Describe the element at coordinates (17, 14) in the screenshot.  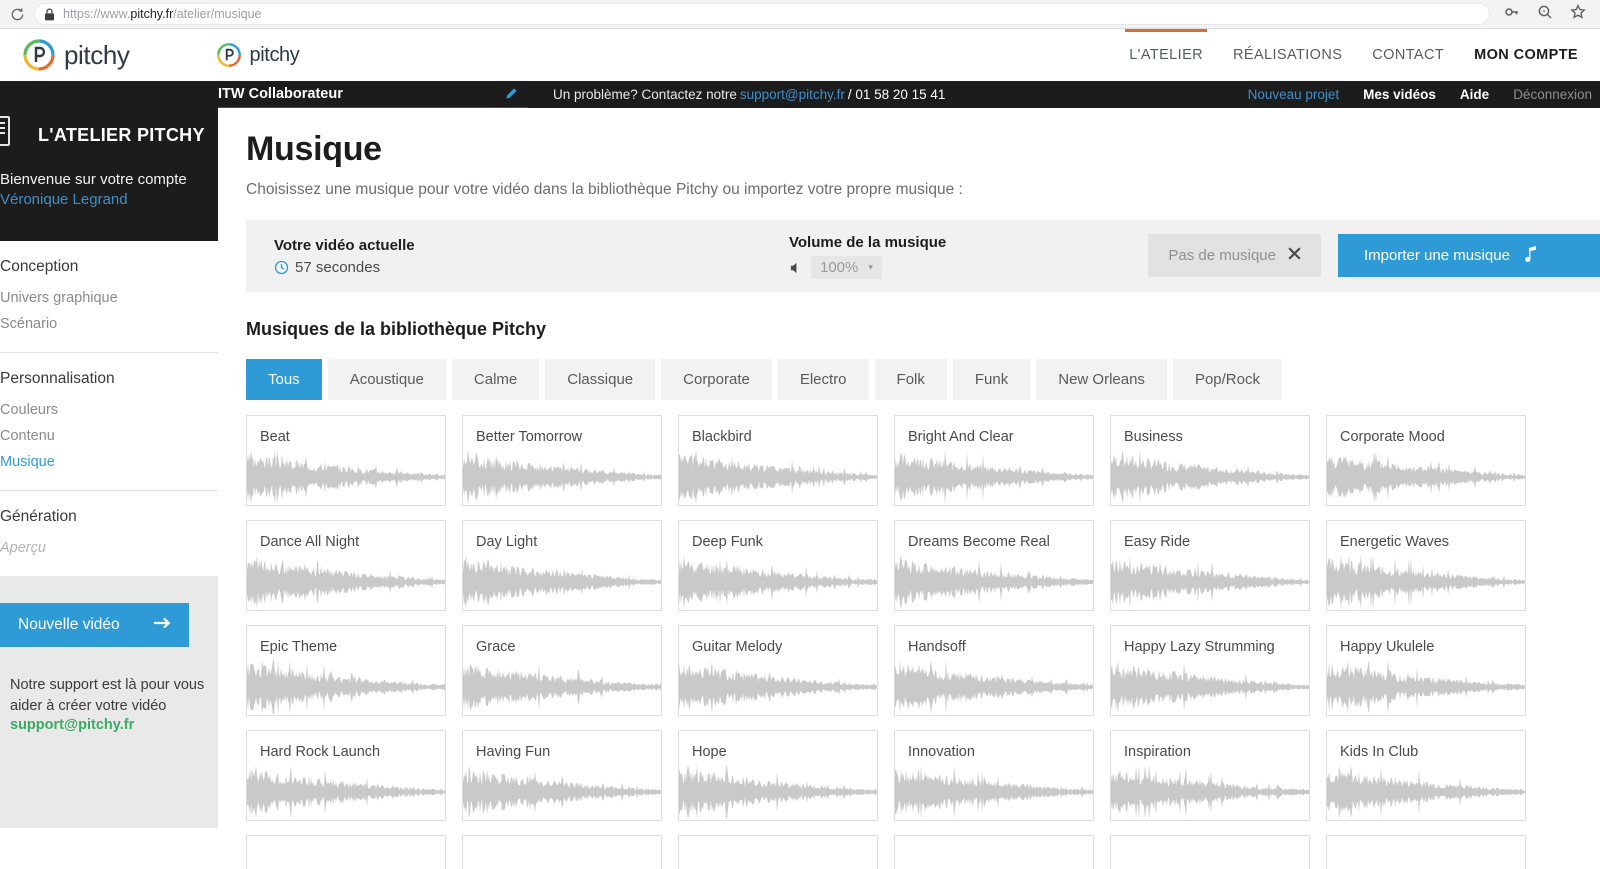
I see `reload-icon` at that location.